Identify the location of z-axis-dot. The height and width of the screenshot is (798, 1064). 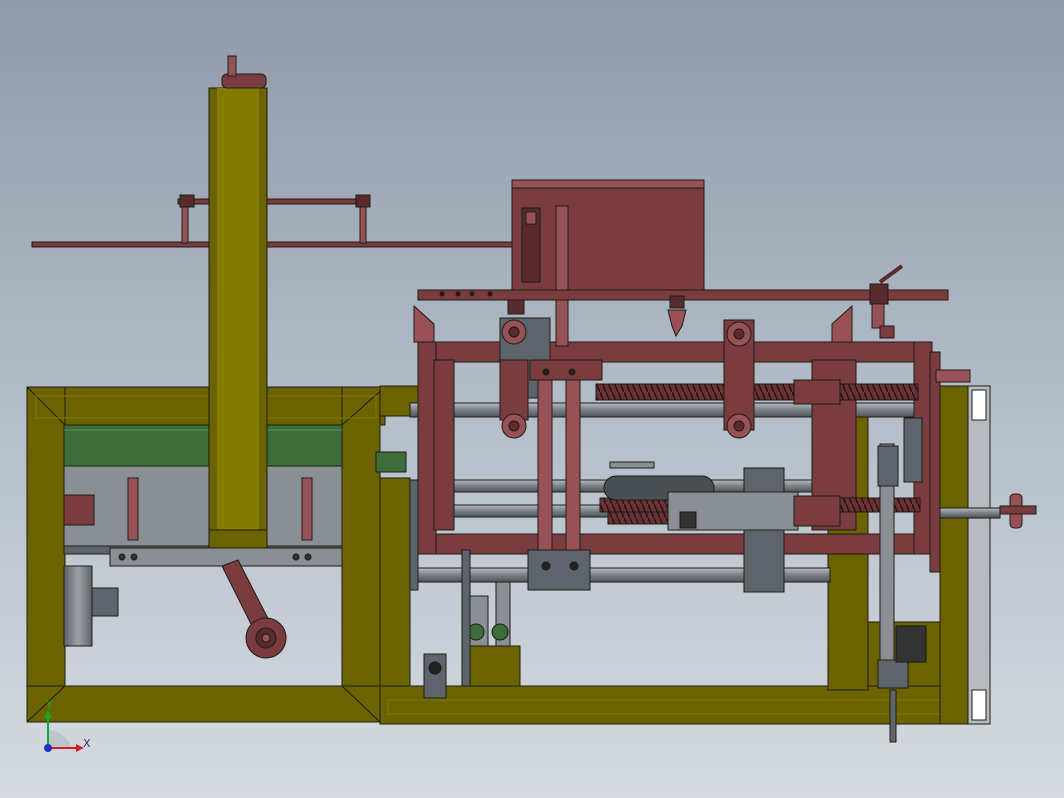
(48, 748).